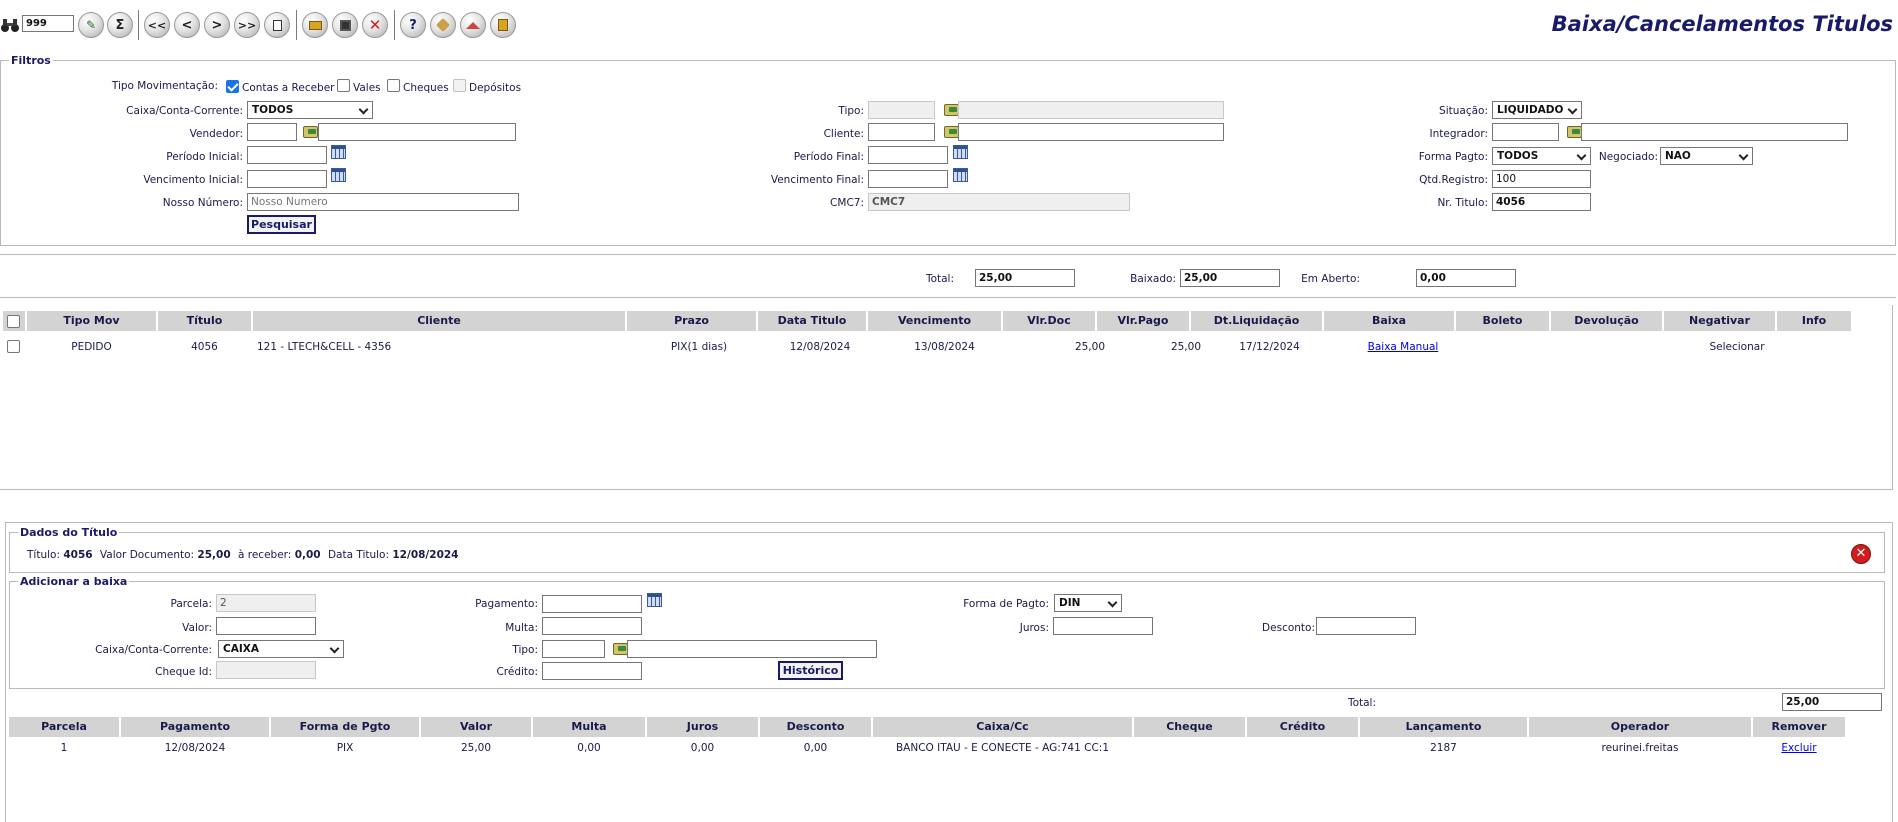 The image size is (1898, 822). What do you see at coordinates (247, 25) in the screenshot?
I see `last-record-icon: >>` at bounding box center [247, 25].